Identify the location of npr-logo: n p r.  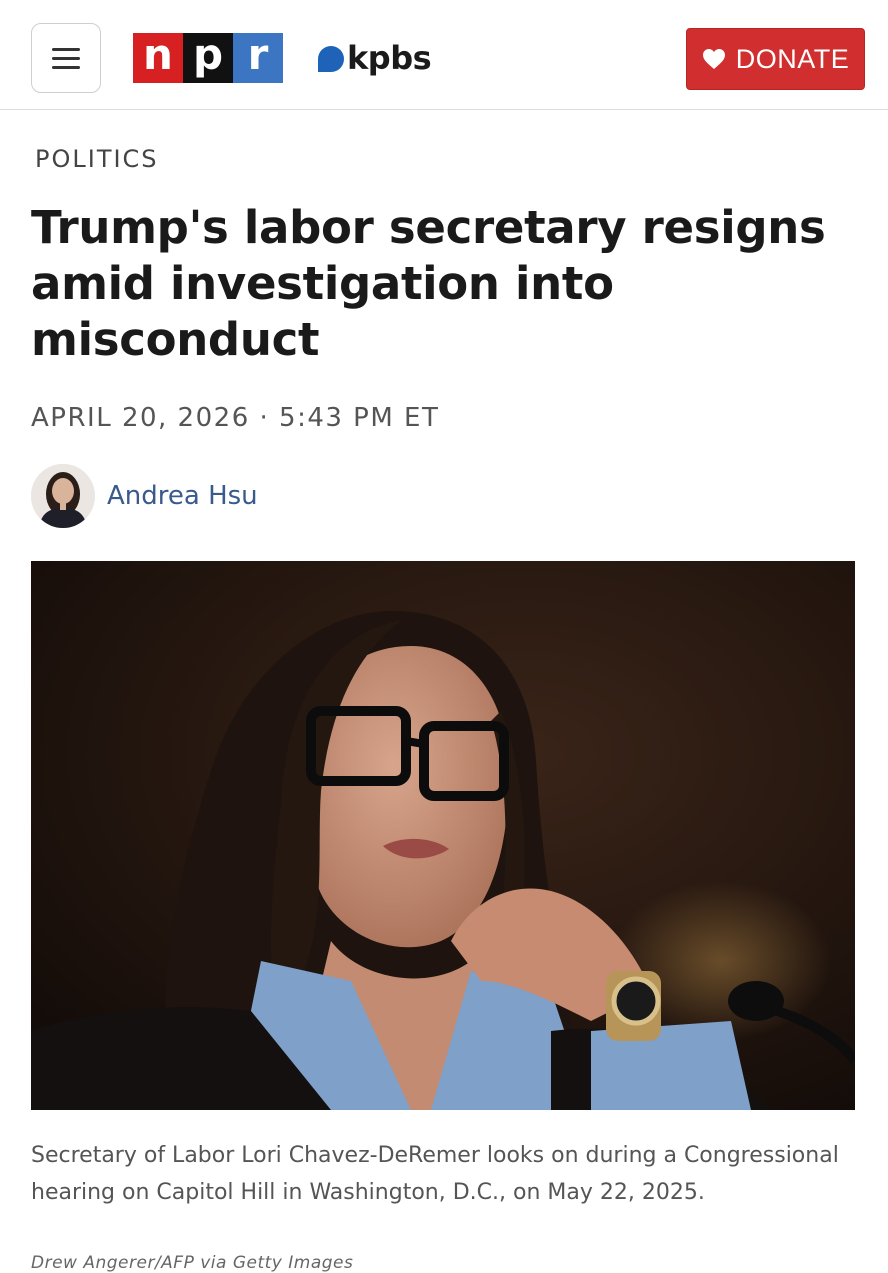
(208, 58).